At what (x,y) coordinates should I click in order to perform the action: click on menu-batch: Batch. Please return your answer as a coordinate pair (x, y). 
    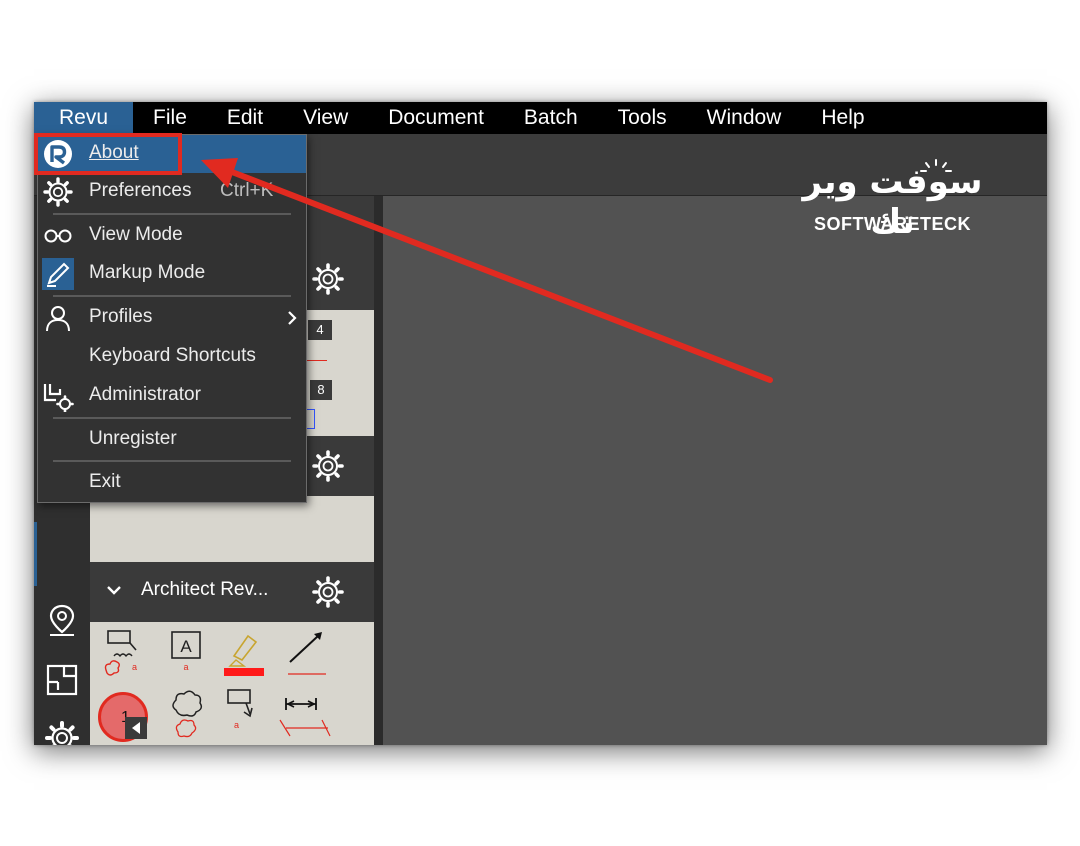
    Looking at the image, I should click on (551, 118).